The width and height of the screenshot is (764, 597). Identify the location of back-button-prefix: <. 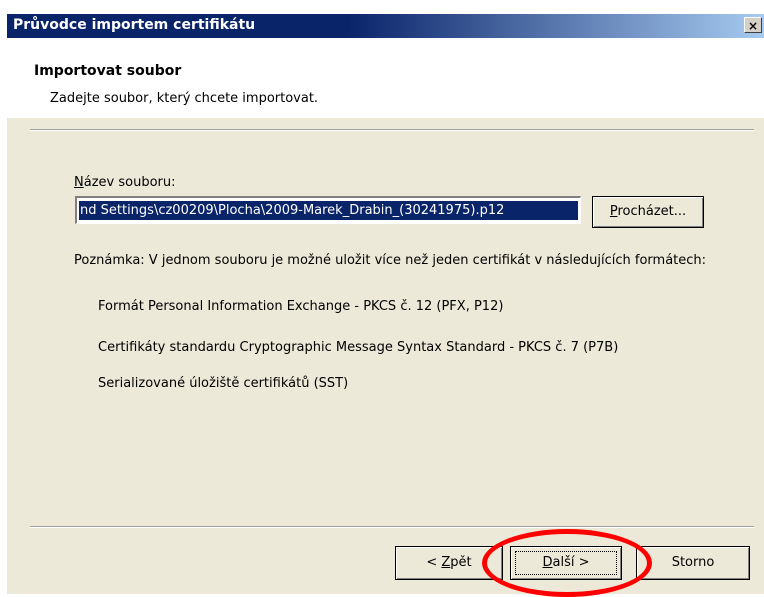
(434, 562).